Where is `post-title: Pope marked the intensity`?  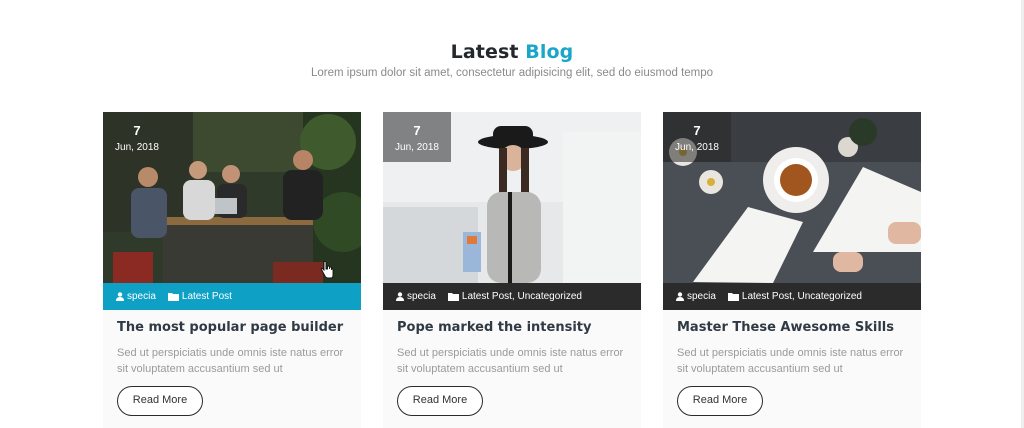 post-title: Pope marked the intensity is located at coordinates (494, 327).